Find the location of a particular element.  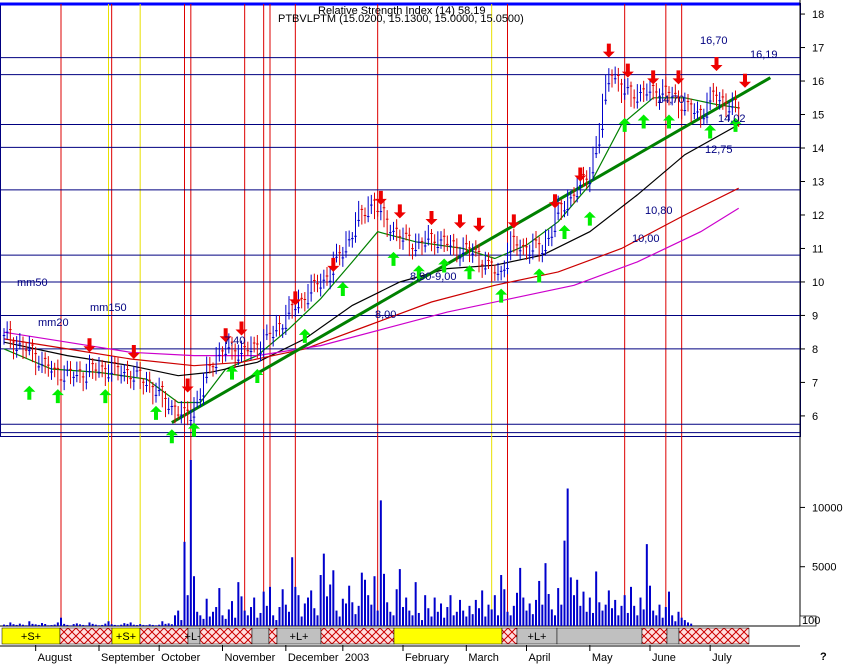

chart-label: mm150 is located at coordinates (108, 308).